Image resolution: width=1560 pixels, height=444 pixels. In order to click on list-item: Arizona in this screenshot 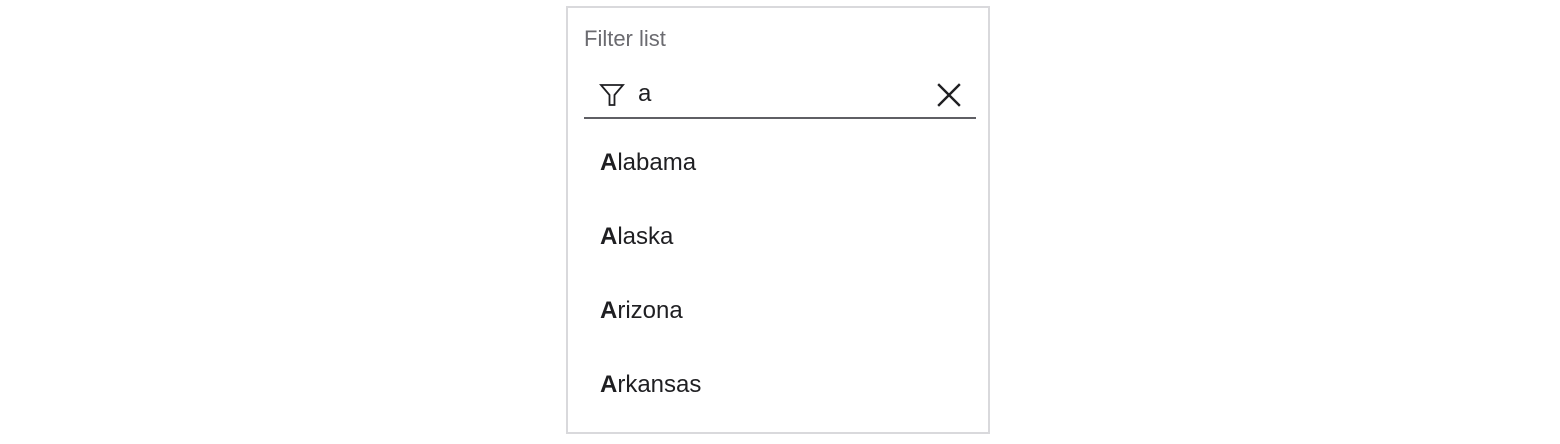, I will do `click(778, 311)`.